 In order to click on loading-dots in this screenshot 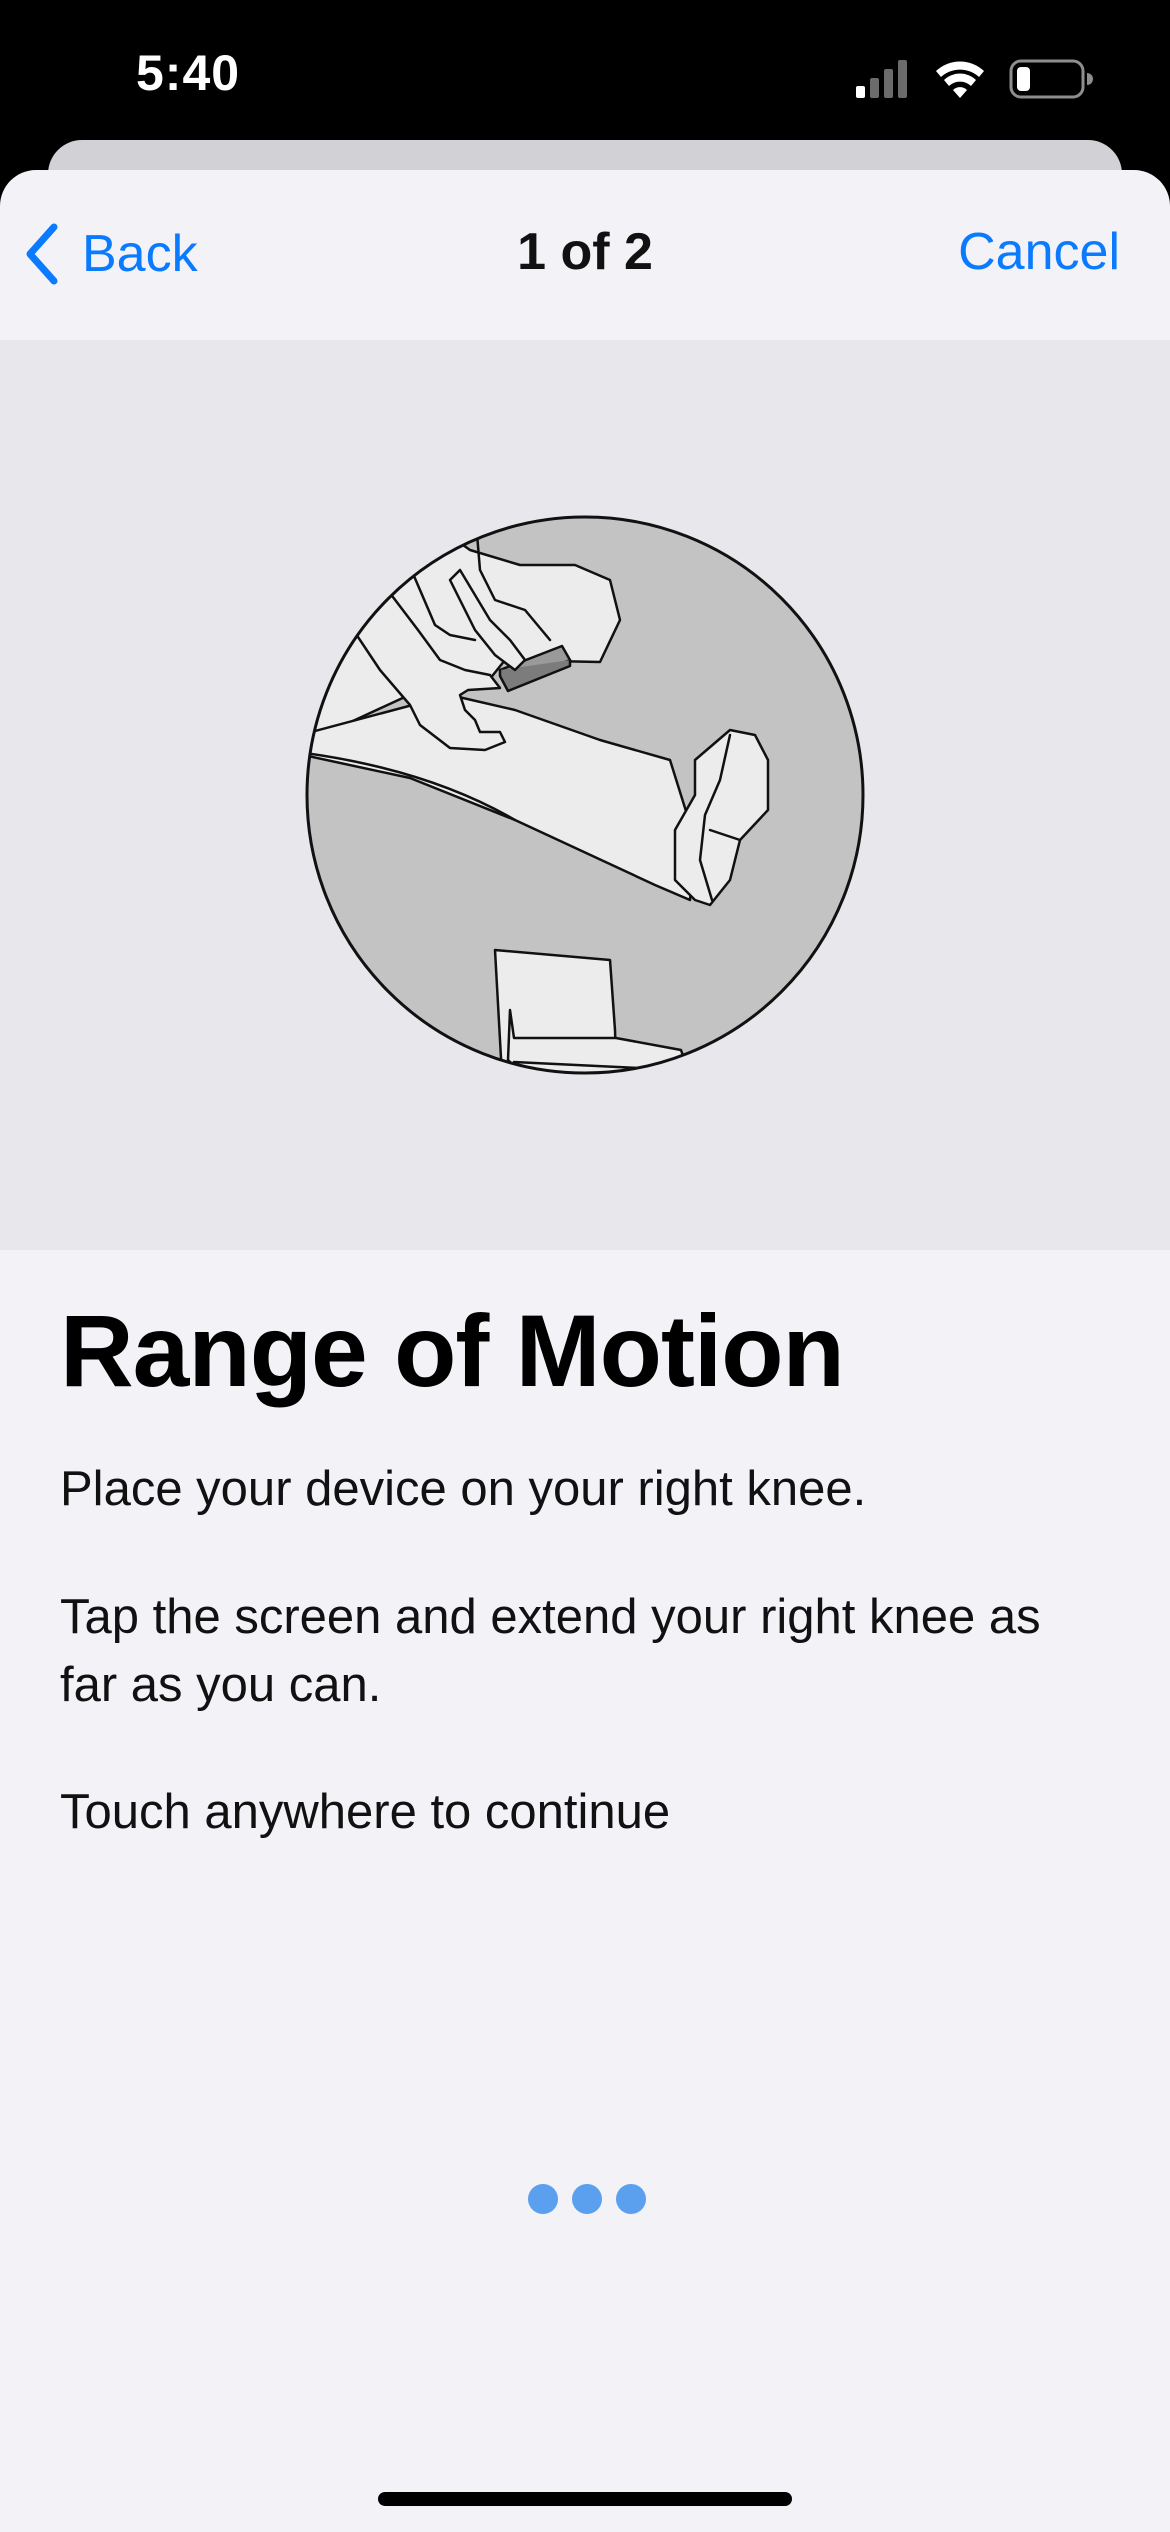, I will do `click(587, 2199)`.